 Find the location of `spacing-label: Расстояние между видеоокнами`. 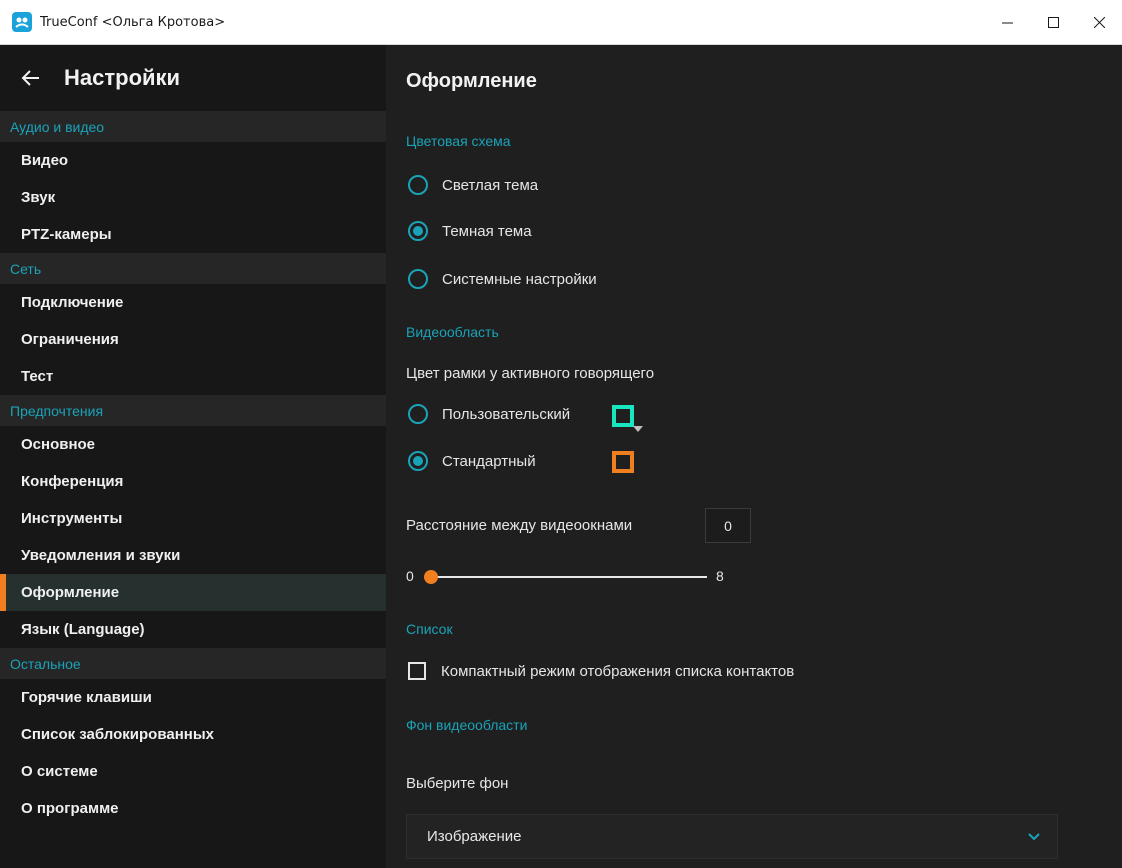

spacing-label: Расстояние между видеоокнами is located at coordinates (519, 525).